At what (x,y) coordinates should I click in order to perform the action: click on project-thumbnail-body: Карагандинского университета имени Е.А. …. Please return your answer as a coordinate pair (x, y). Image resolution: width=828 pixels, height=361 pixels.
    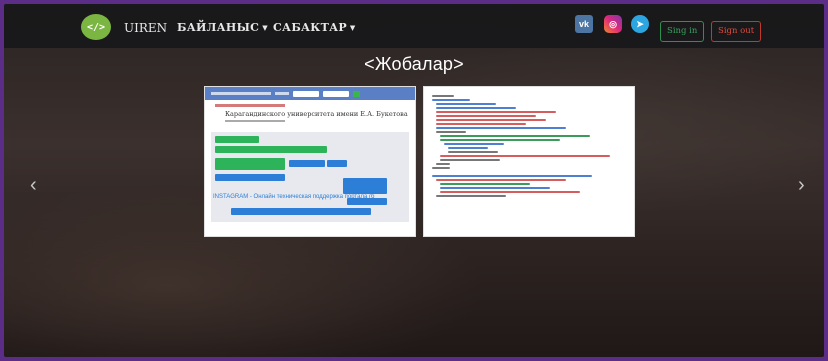
    Looking at the image, I should click on (310, 116).